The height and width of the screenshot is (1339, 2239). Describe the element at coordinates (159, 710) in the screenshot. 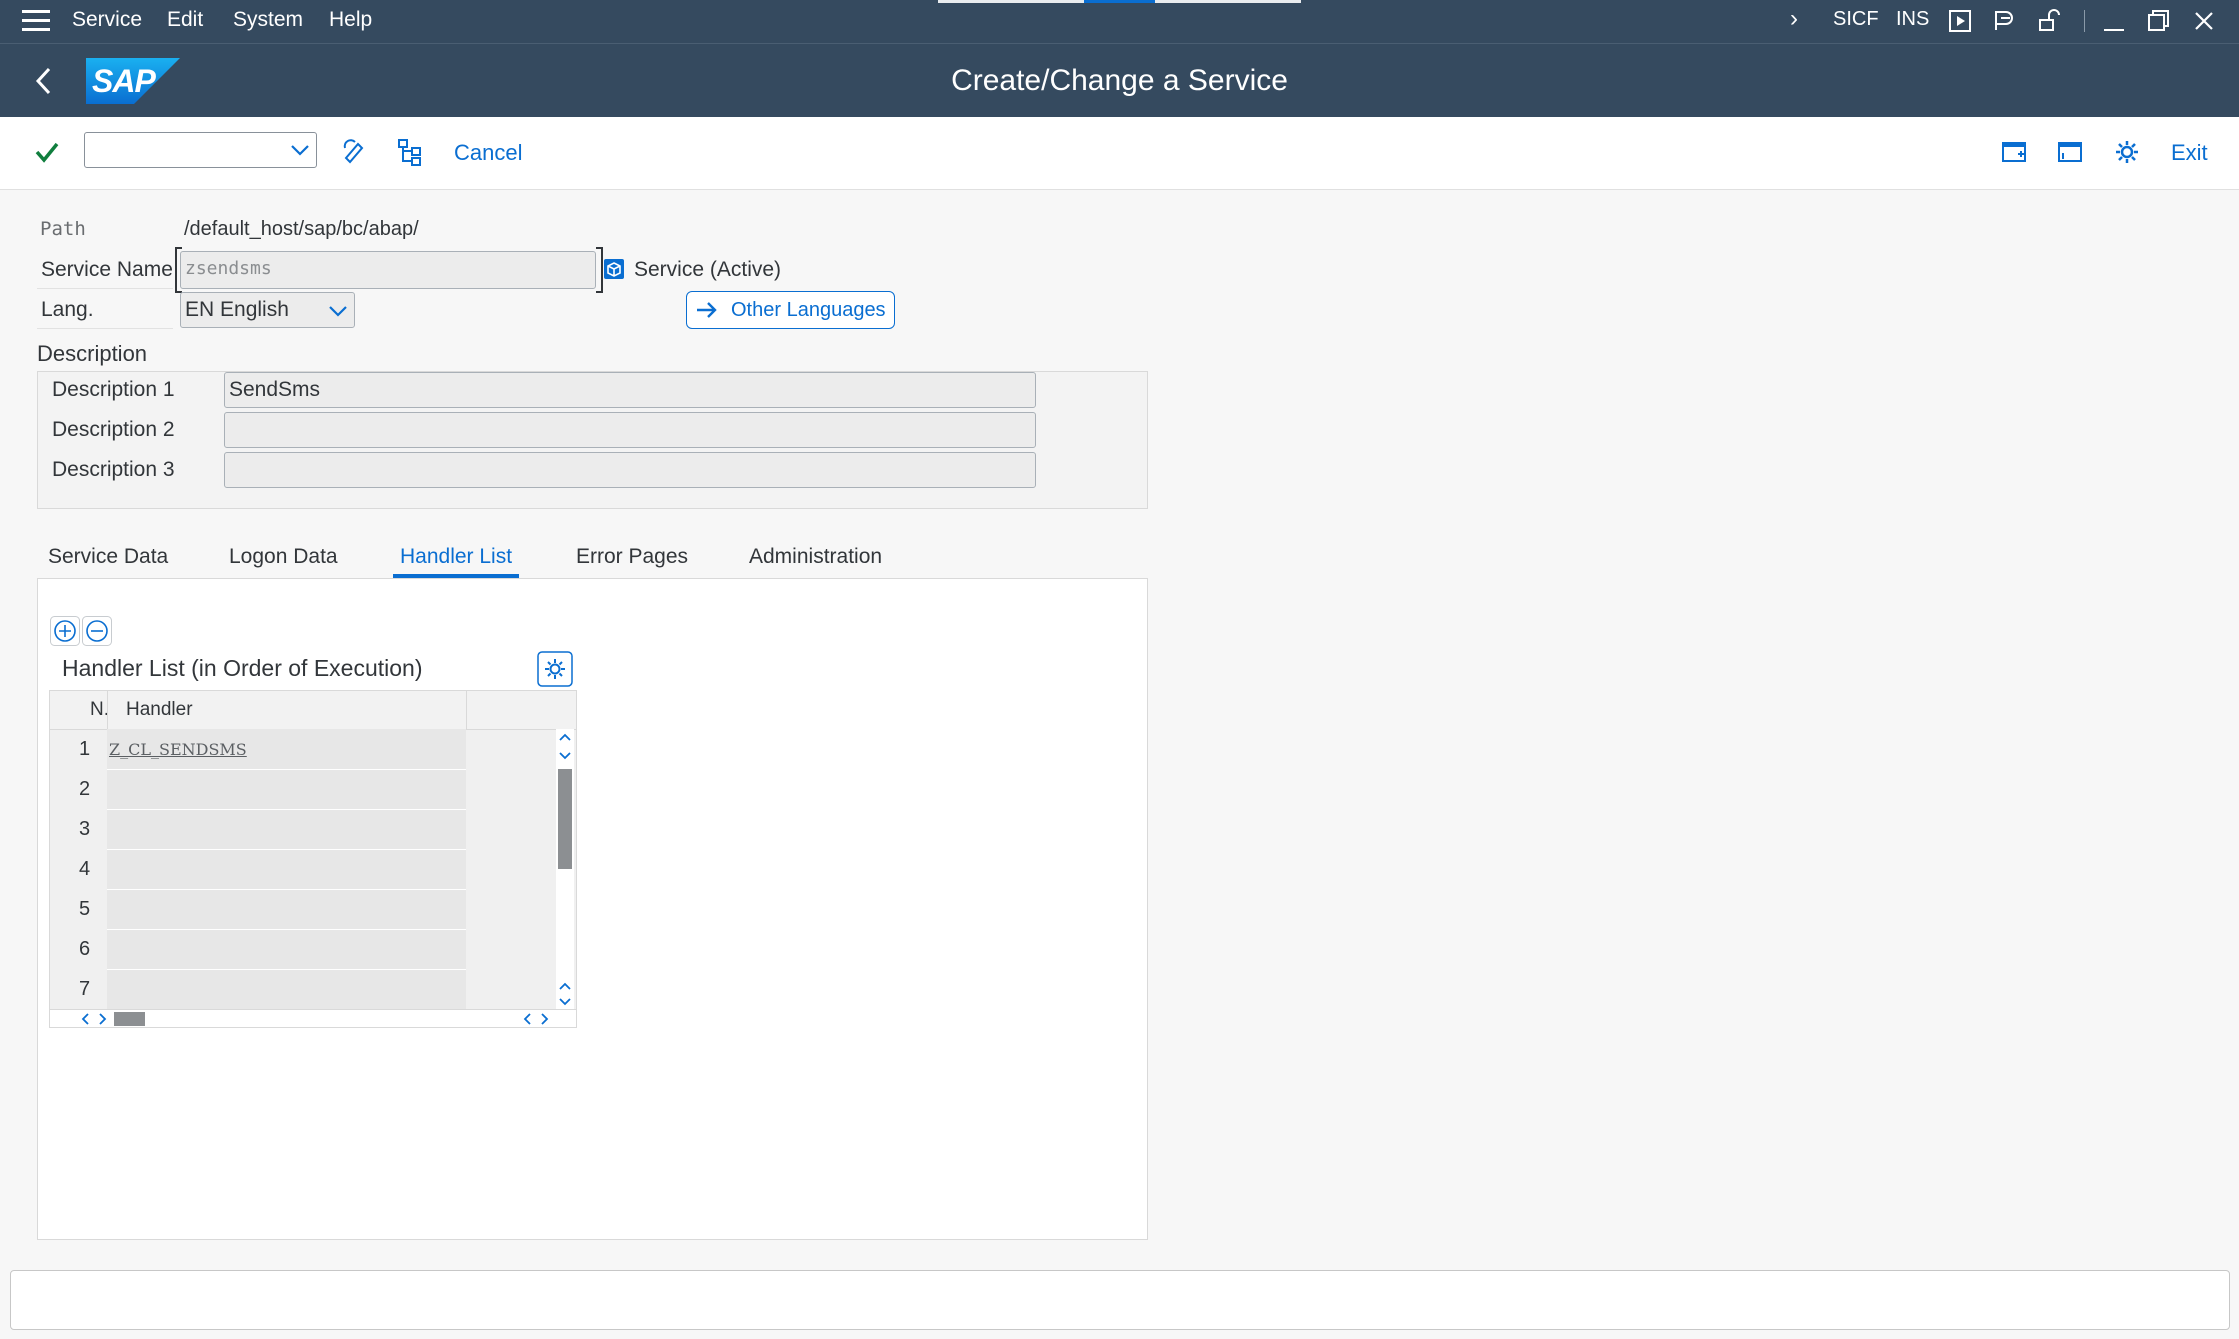

I see `column-header-handler: Handler` at that location.